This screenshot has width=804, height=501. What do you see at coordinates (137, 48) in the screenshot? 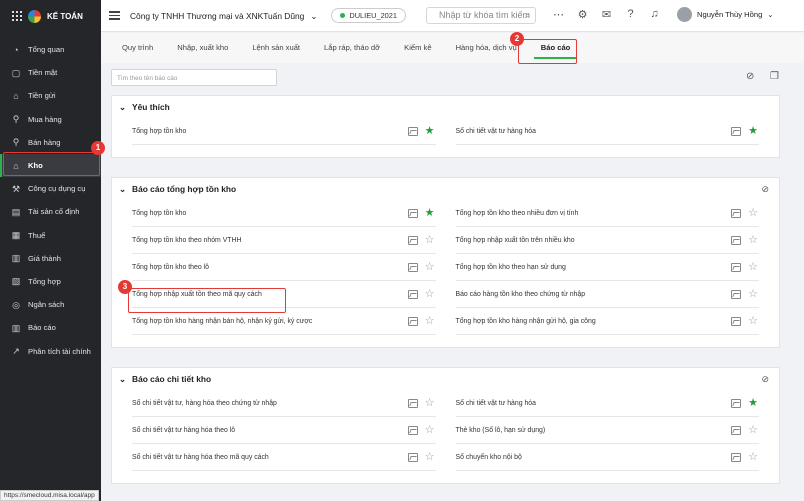
I see `tab: Quy trình` at bounding box center [137, 48].